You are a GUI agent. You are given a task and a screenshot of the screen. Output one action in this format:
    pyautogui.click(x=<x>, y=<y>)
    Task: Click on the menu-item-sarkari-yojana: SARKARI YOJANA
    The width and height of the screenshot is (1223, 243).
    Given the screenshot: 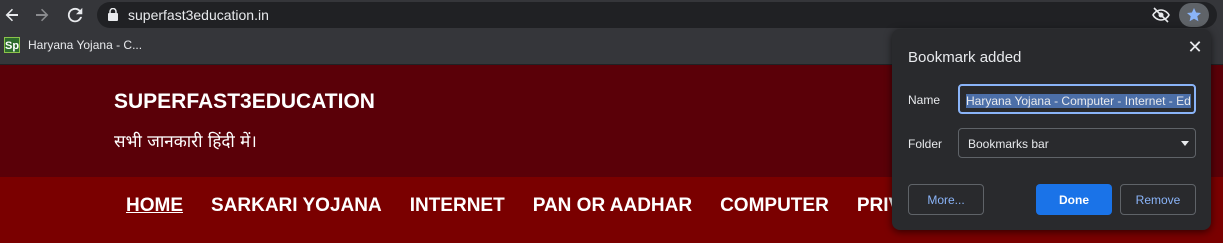 What is the action you would take?
    pyautogui.click(x=296, y=206)
    